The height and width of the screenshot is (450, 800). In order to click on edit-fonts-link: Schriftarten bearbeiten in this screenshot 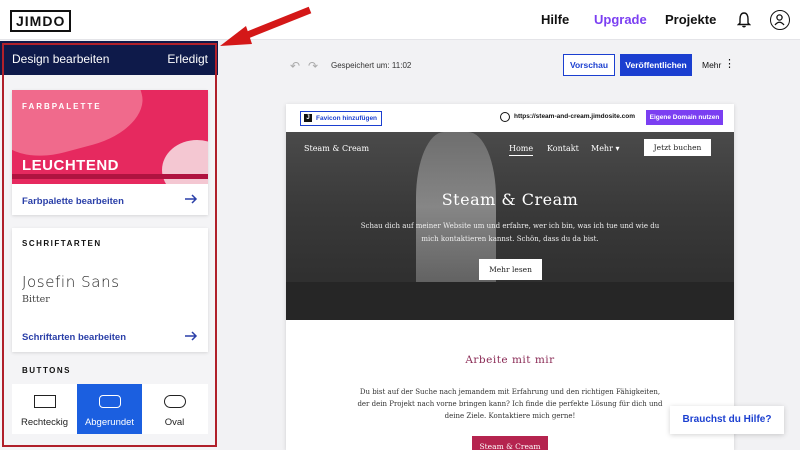, I will do `click(74, 337)`.